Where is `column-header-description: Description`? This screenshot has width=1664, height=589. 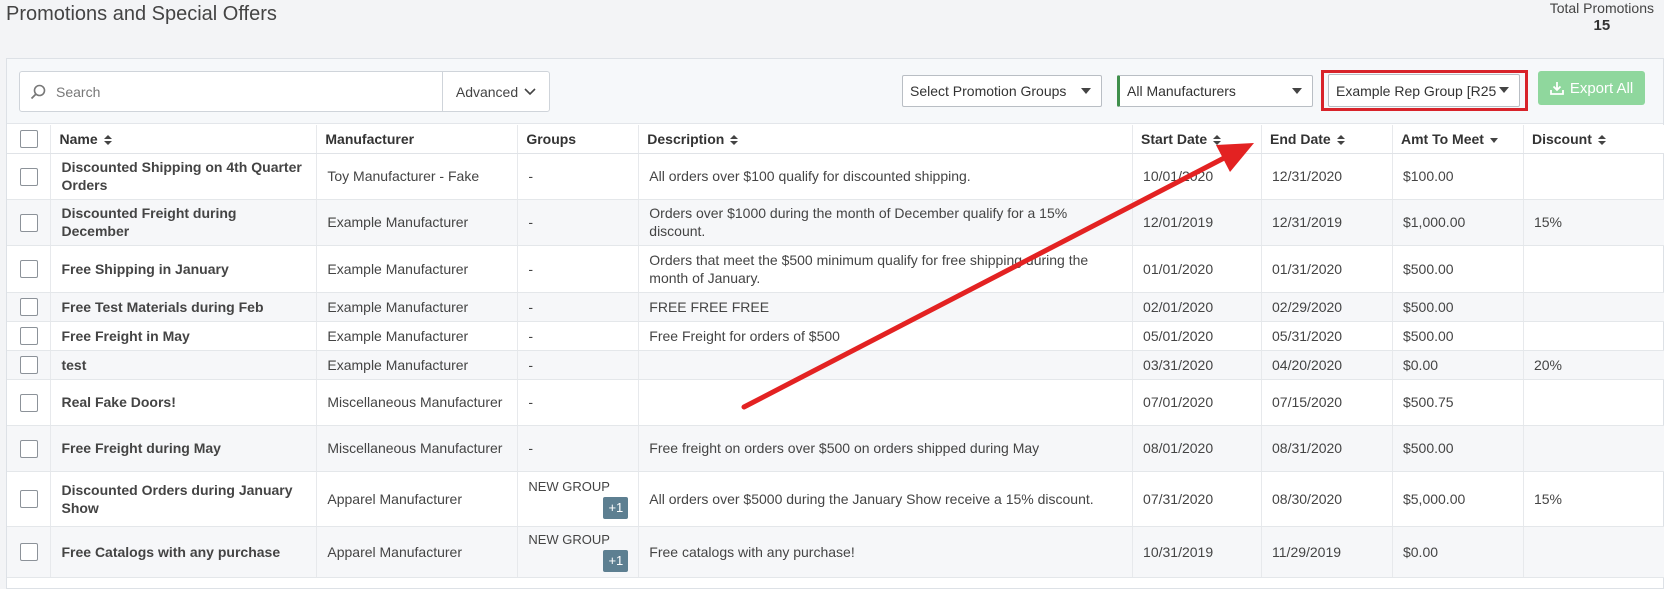
column-header-description: Description is located at coordinates (886, 139).